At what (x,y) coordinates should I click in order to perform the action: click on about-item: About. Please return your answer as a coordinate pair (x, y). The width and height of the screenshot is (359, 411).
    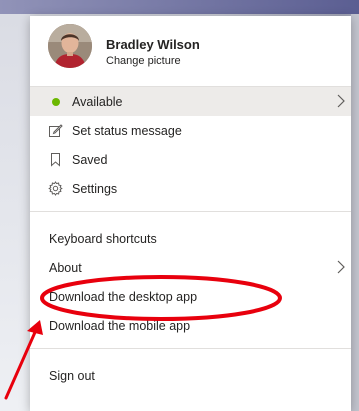
    Looking at the image, I should click on (190, 267).